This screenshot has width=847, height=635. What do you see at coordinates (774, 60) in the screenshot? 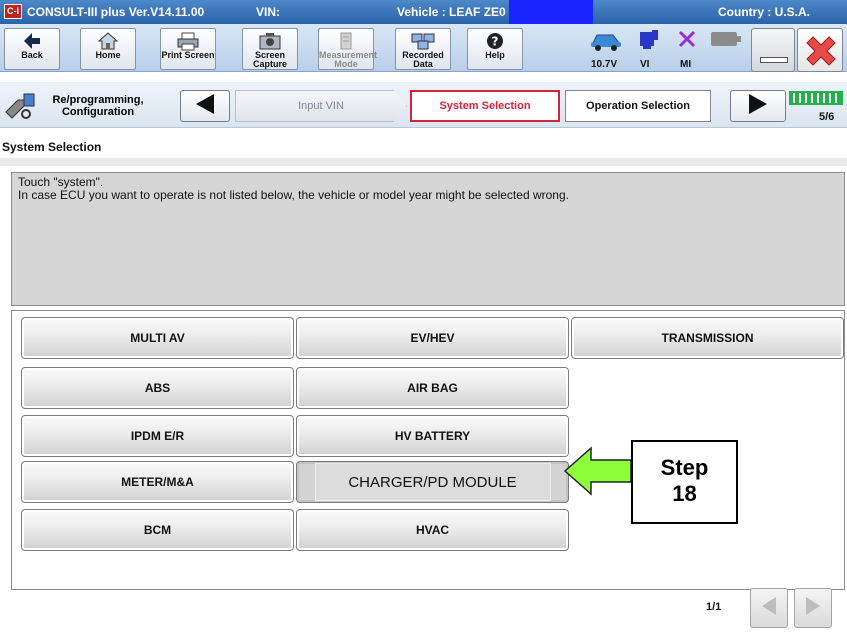
I see `minimize-icon` at bounding box center [774, 60].